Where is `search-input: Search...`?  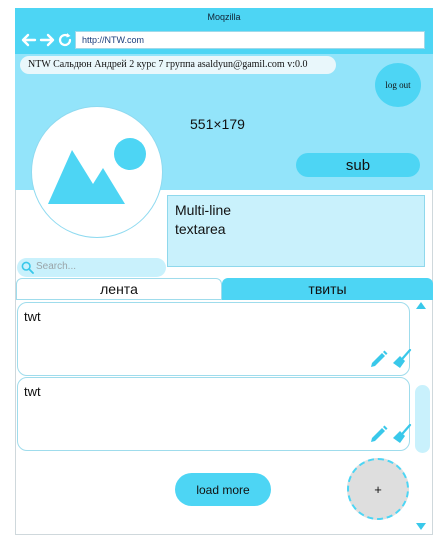
search-input: Search... is located at coordinates (91, 267).